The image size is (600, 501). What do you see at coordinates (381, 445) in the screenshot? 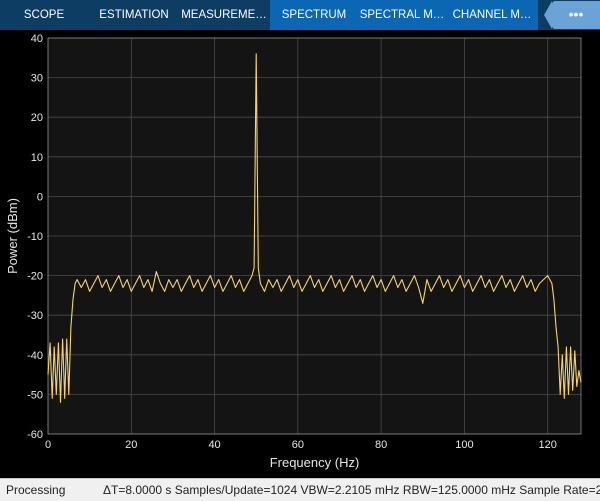
I see `x-tick-label: 80` at bounding box center [381, 445].